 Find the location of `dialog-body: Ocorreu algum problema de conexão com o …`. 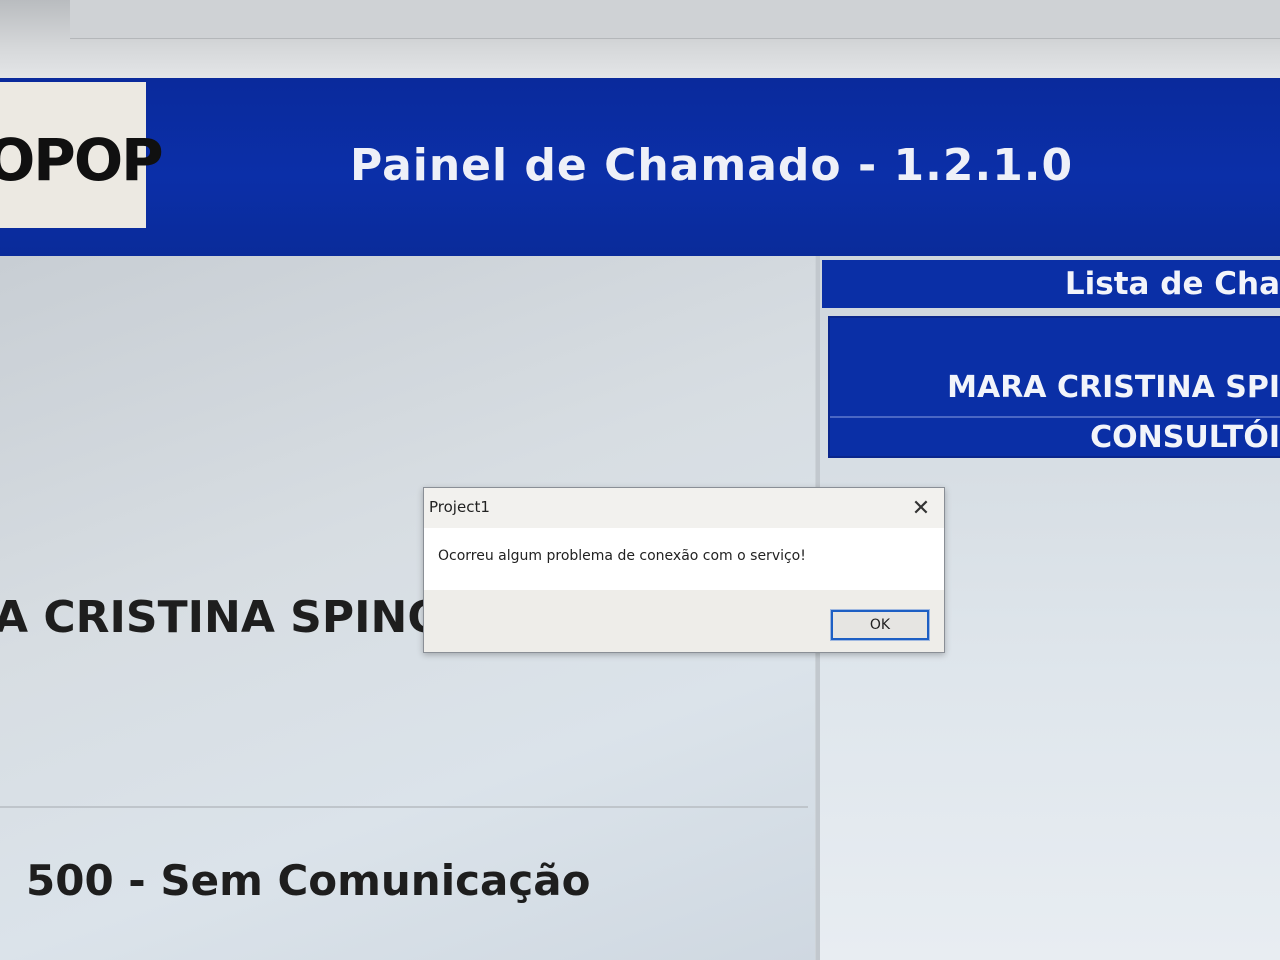

dialog-body: Ocorreu algum problema de conexão com o … is located at coordinates (684, 559).